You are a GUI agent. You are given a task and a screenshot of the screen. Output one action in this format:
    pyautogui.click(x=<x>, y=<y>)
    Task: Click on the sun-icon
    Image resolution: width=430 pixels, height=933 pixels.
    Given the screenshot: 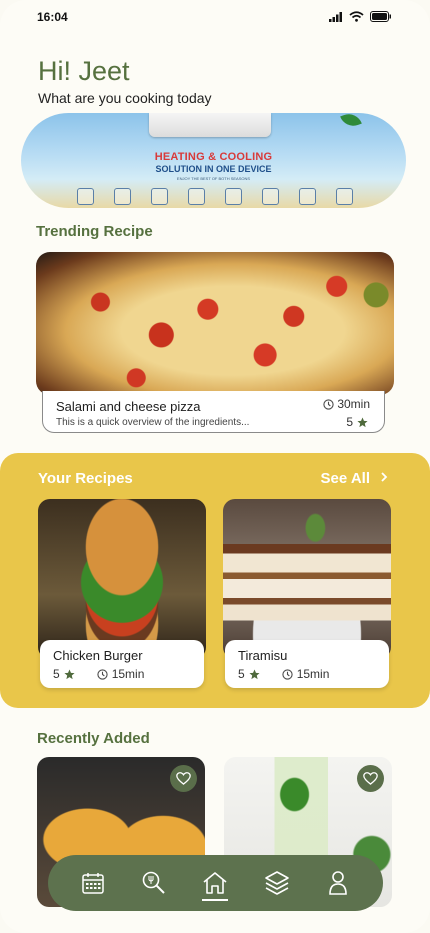 What is the action you would take?
    pyautogui.click(x=159, y=196)
    